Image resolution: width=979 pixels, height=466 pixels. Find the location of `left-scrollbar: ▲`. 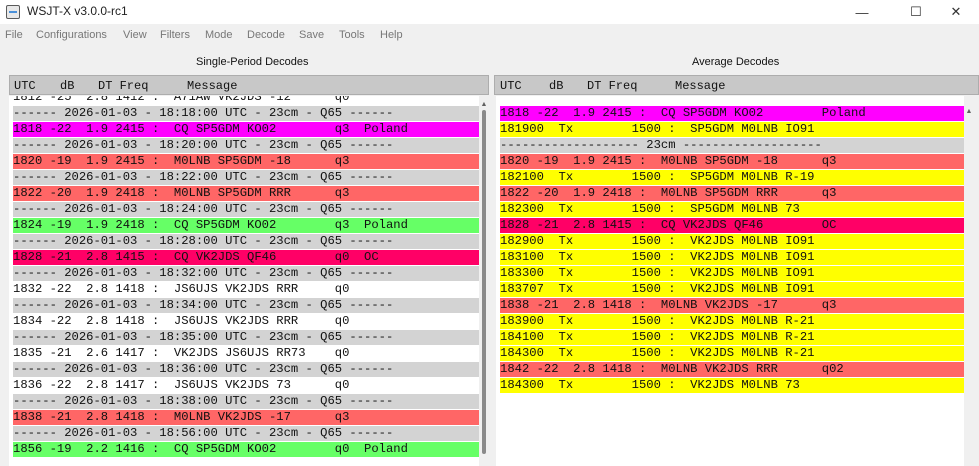

left-scrollbar: ▲ is located at coordinates (484, 281).